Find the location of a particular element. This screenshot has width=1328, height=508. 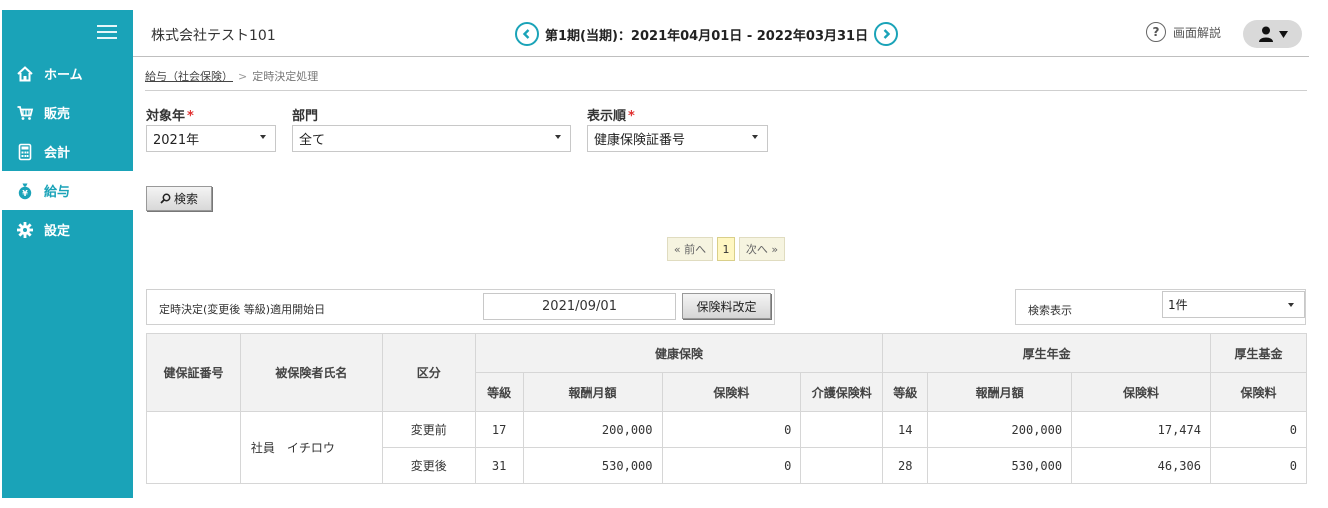

col-kubun: 区分 is located at coordinates (428, 372).